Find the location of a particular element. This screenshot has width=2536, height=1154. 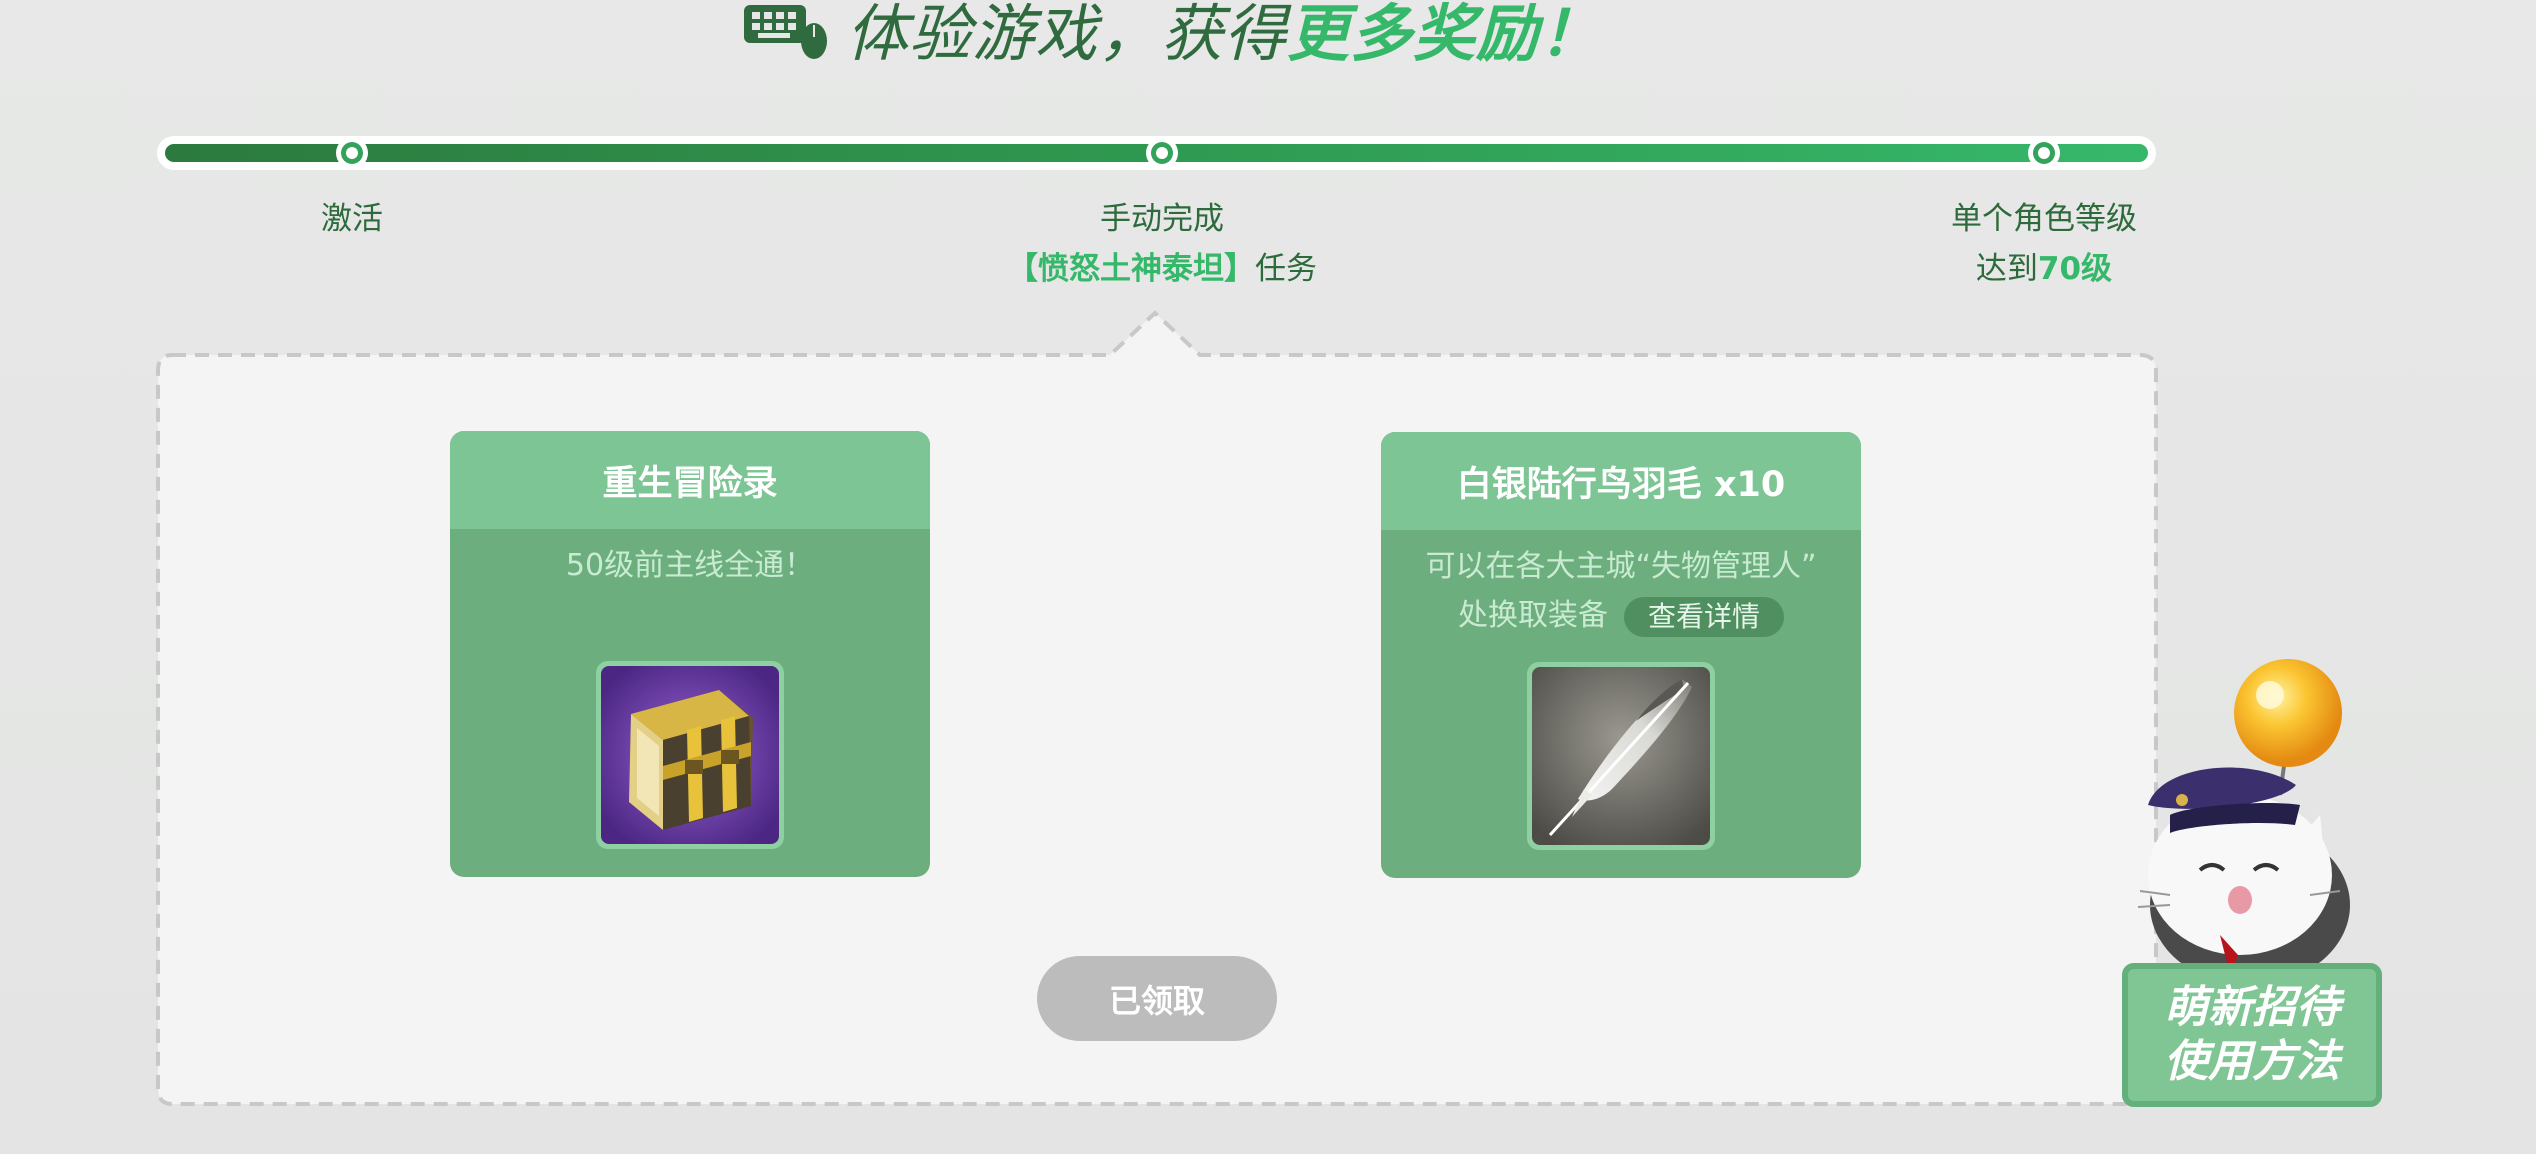

newbie-guide-button: 萌新招待 使用方法 is located at coordinates (2252, 1035).